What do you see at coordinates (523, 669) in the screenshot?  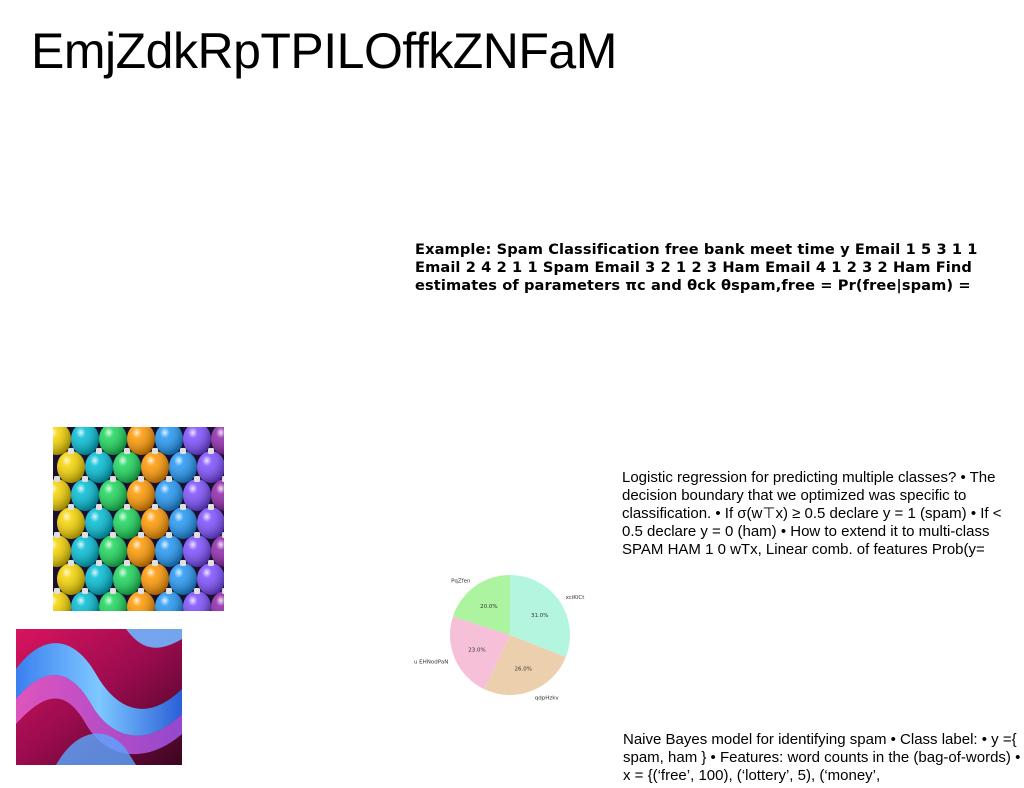 I see `pie-percent-label: 26.0%` at bounding box center [523, 669].